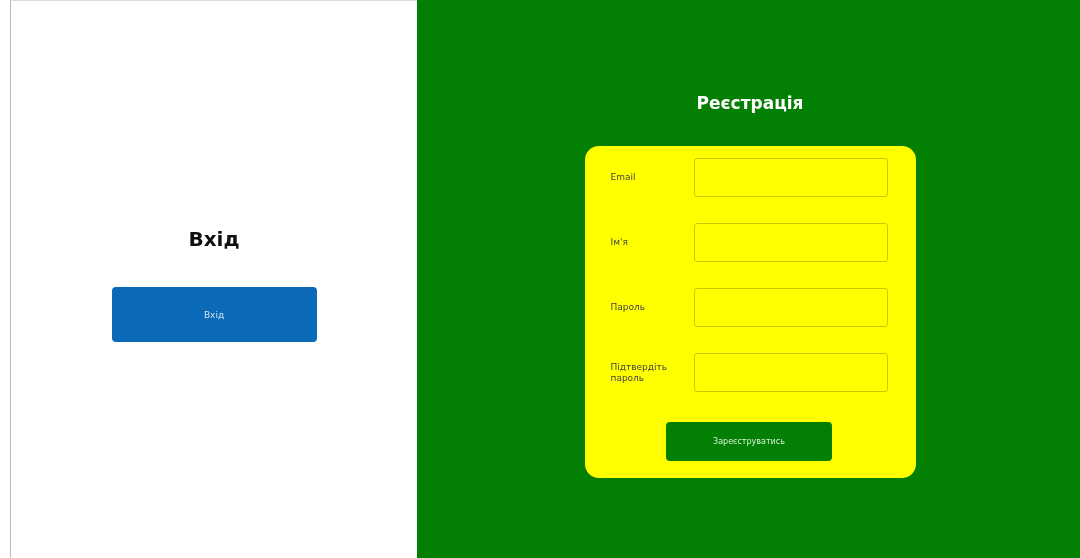 The width and height of the screenshot is (1080, 558). What do you see at coordinates (628, 307) in the screenshot?
I see `field-label: Пароль` at bounding box center [628, 307].